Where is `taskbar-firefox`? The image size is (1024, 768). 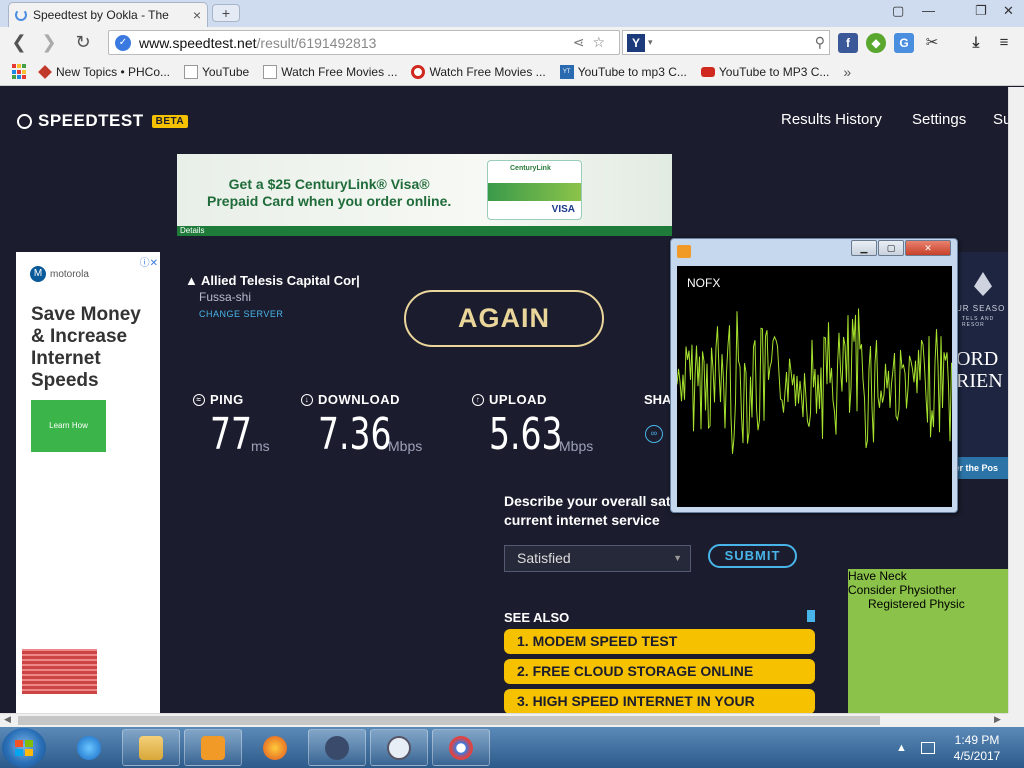
taskbar-firefox is located at coordinates (275, 747).